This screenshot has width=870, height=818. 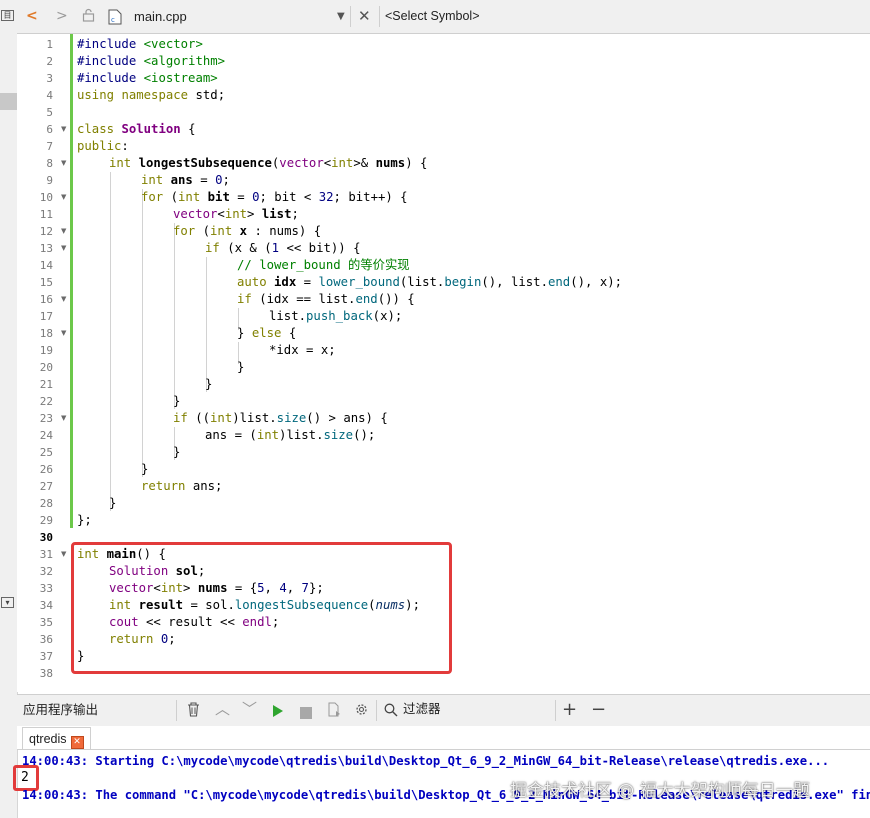 What do you see at coordinates (46, 639) in the screenshot?
I see `line-number: 36` at bounding box center [46, 639].